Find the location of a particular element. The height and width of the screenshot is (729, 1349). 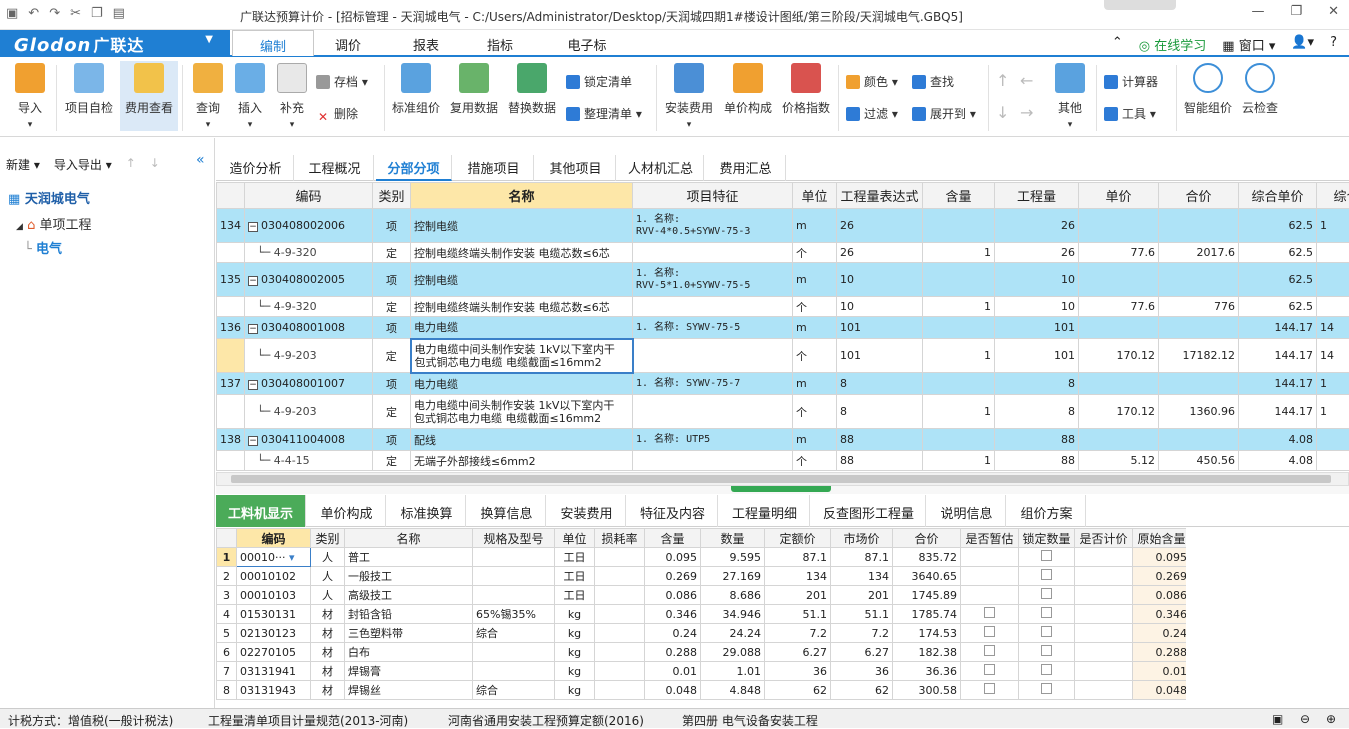

smart-price-button: 智能组价 is located at coordinates (1208, 89).